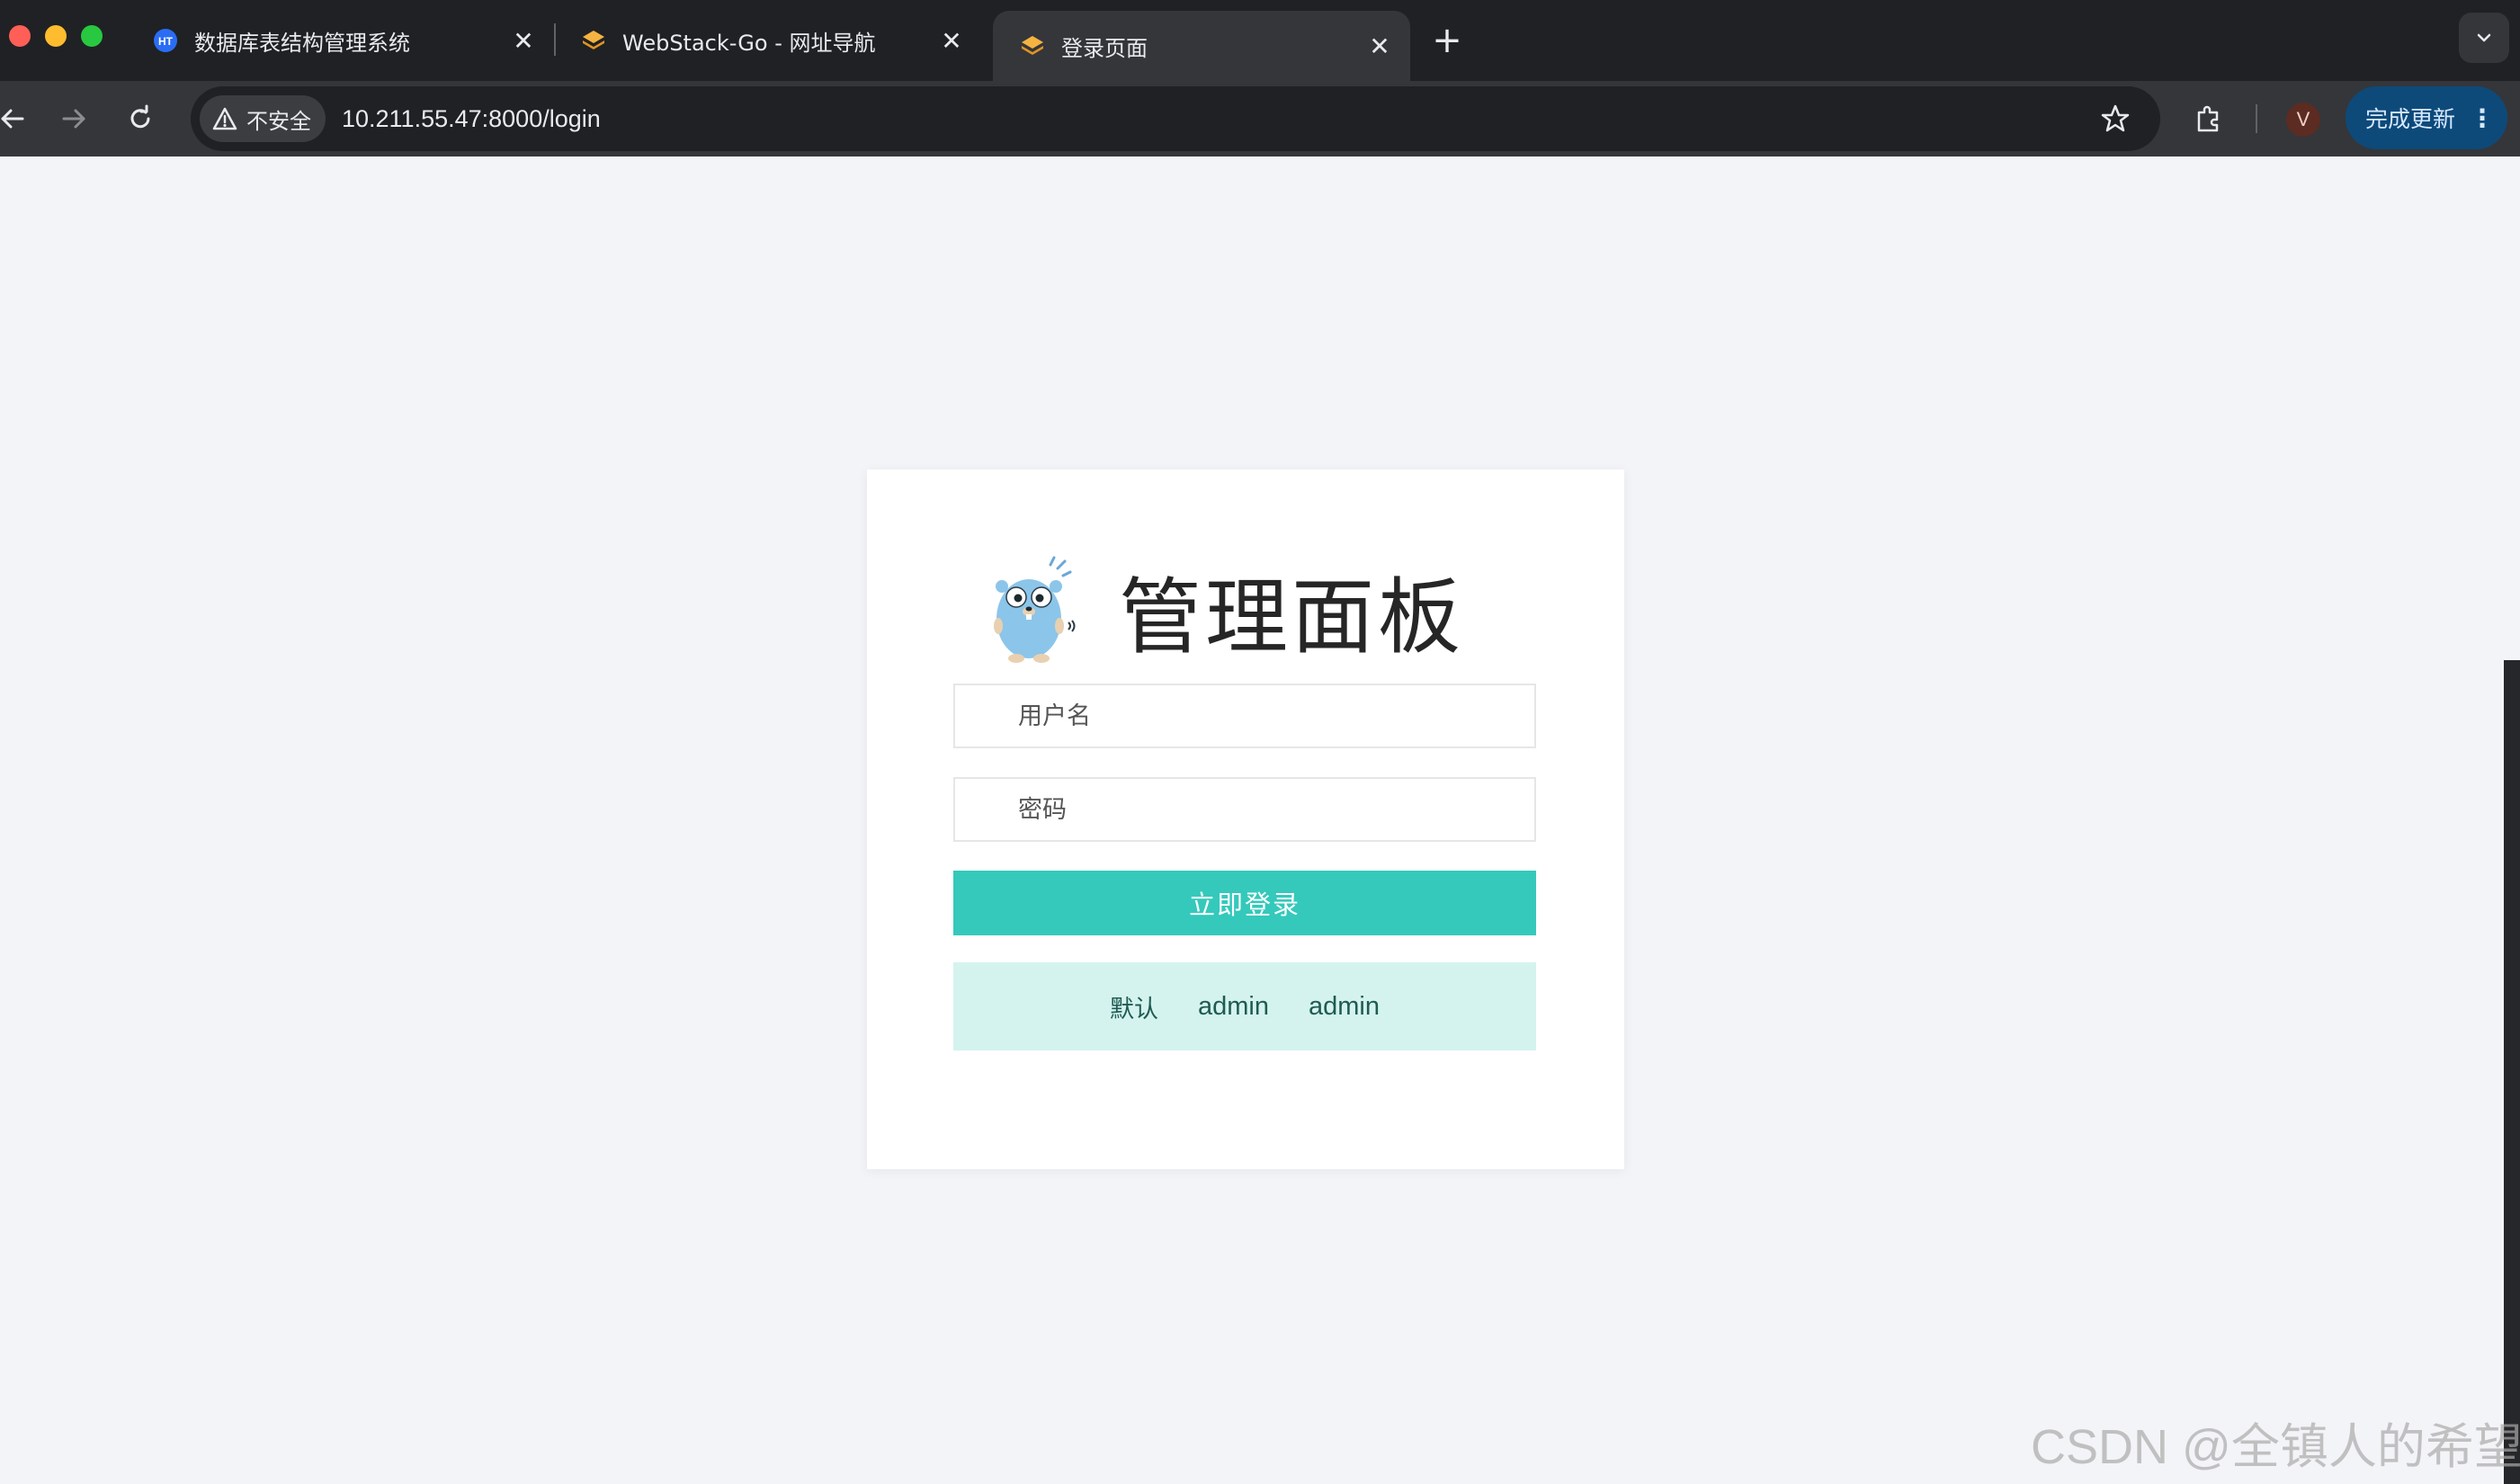 Image resolution: width=2520 pixels, height=1484 pixels. What do you see at coordinates (224, 118) in the screenshot?
I see `warning-icon` at bounding box center [224, 118].